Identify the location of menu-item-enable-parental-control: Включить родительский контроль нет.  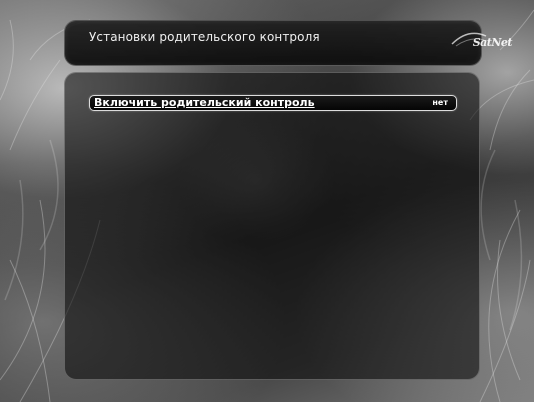
(273, 103).